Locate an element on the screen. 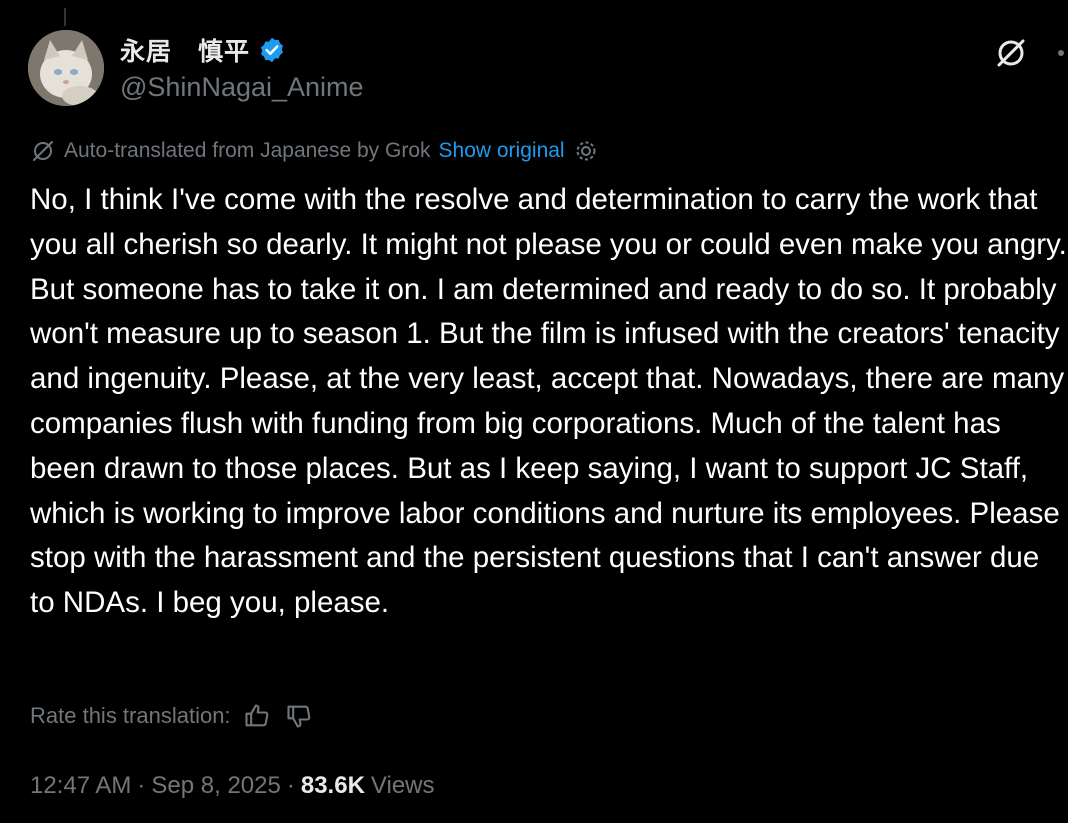 The width and height of the screenshot is (1068, 823). translation-note-text: Auto-translated from Japanese by Grok is located at coordinates (247, 150).